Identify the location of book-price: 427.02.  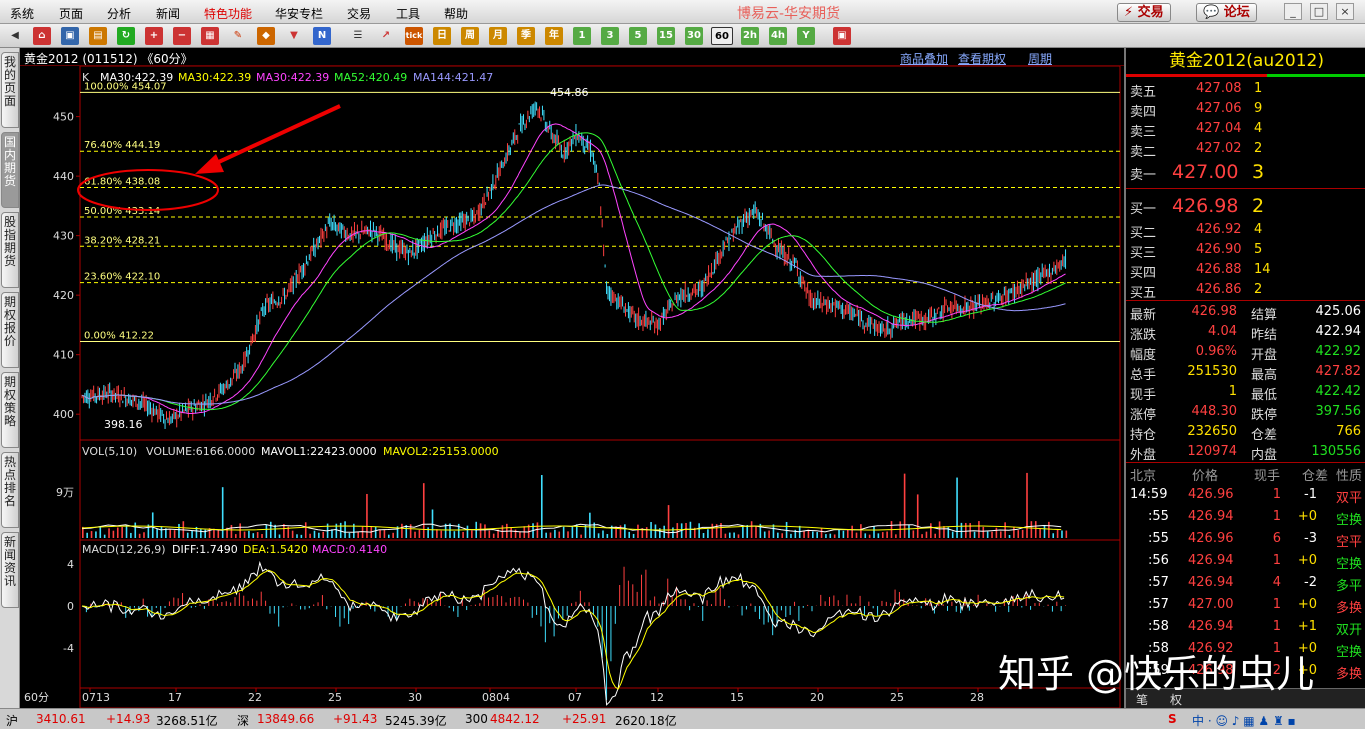
(1219, 148).